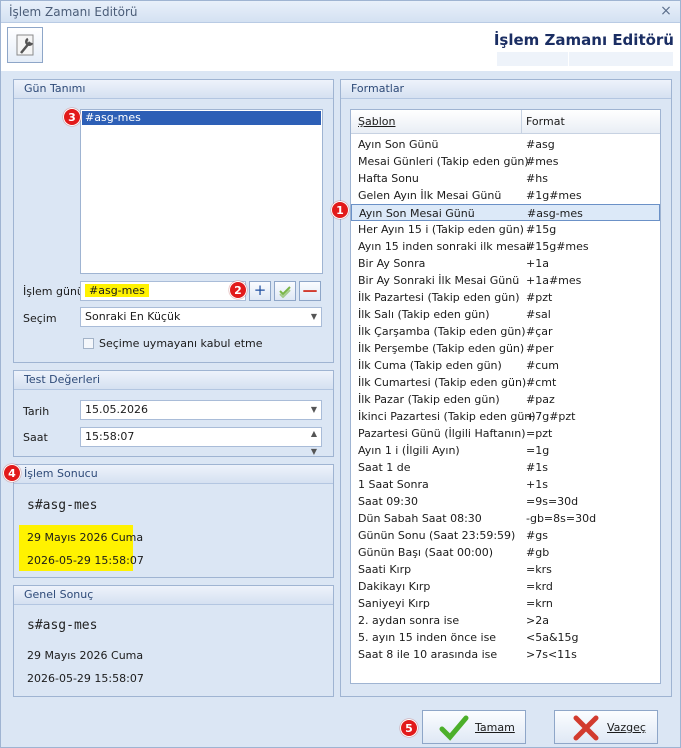 Image resolution: width=681 pixels, height=748 pixels. What do you see at coordinates (88, 343) in the screenshot?
I see `kabul-checkbox` at bounding box center [88, 343].